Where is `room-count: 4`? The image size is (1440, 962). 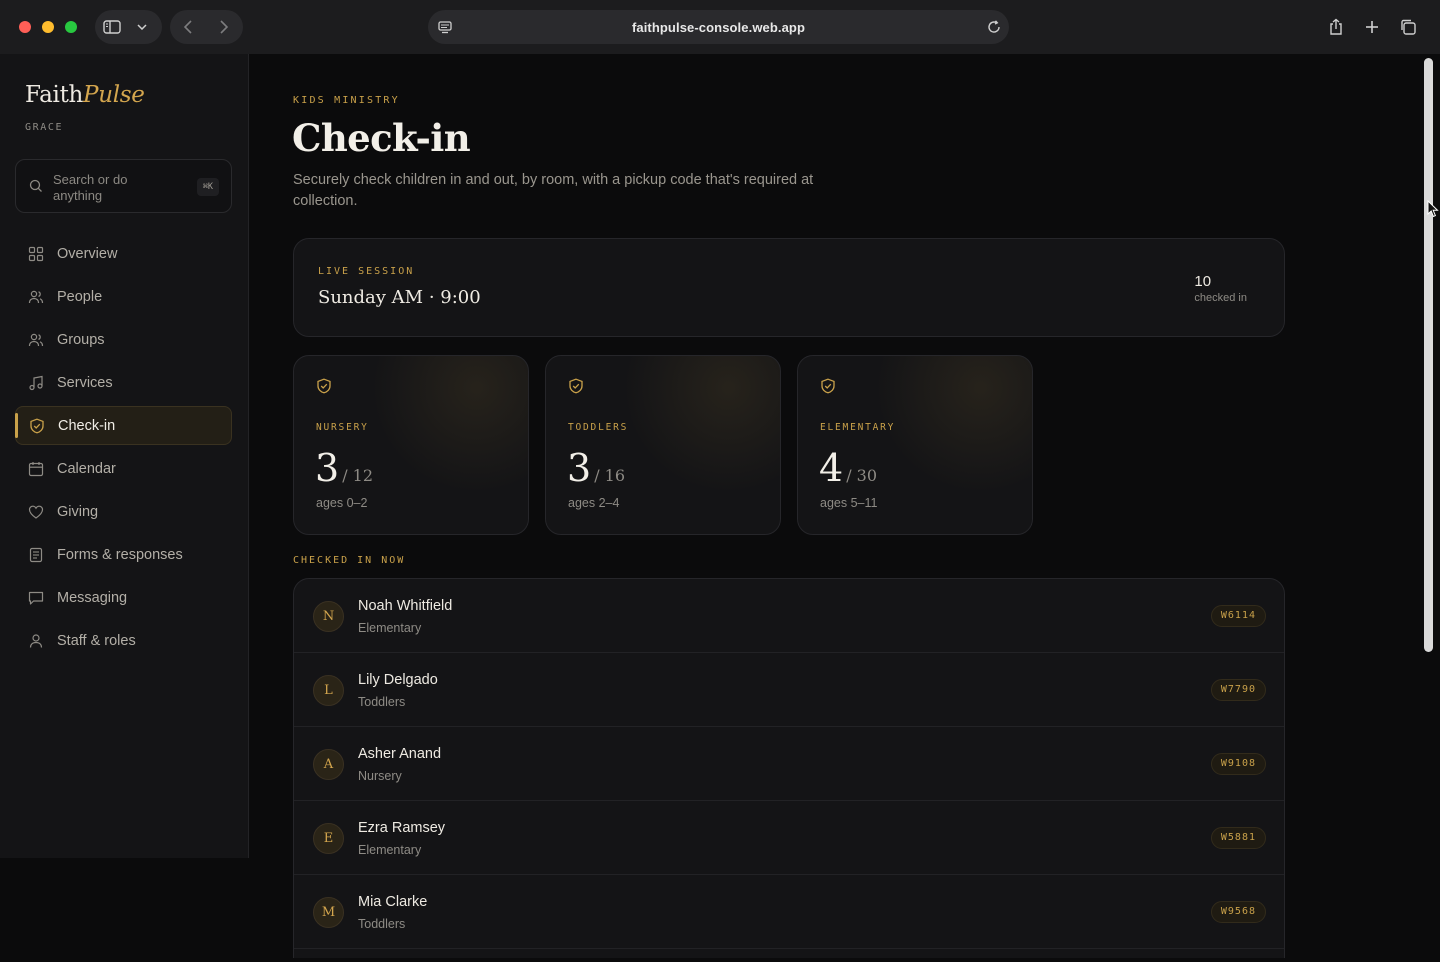
room-count: 4 is located at coordinates (831, 468).